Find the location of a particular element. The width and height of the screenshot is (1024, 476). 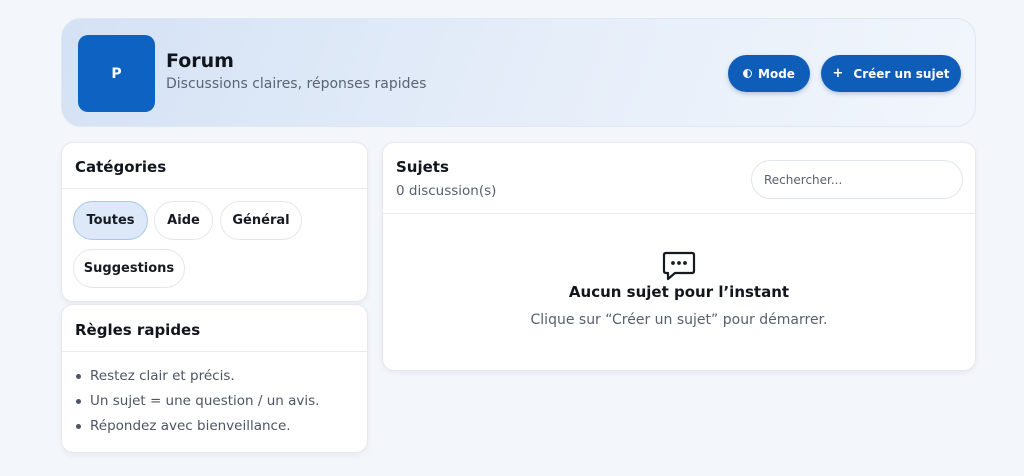

mode-button-label: Mode is located at coordinates (776, 73).